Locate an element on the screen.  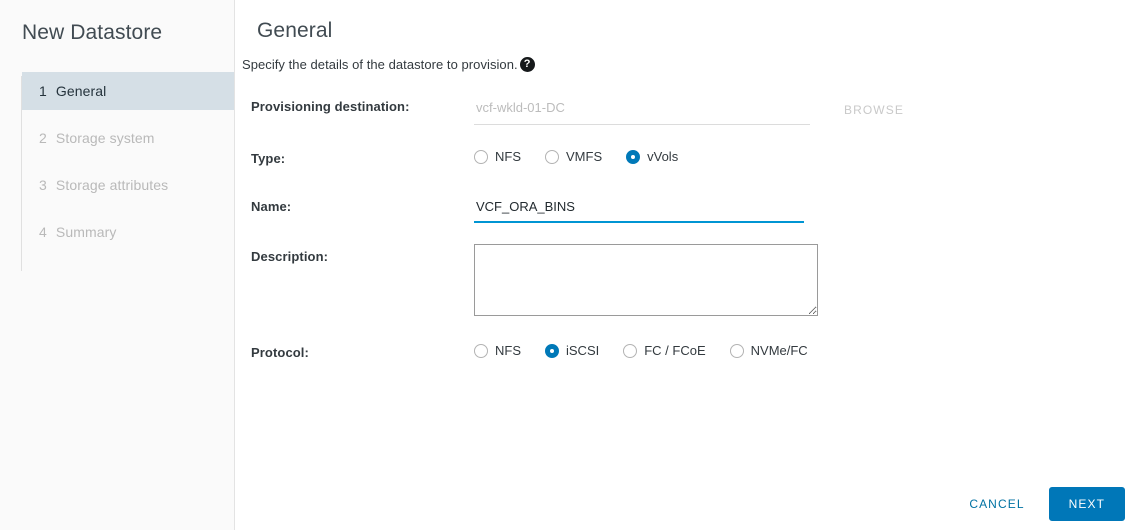
step-label: Storage attributes is located at coordinates (112, 185).